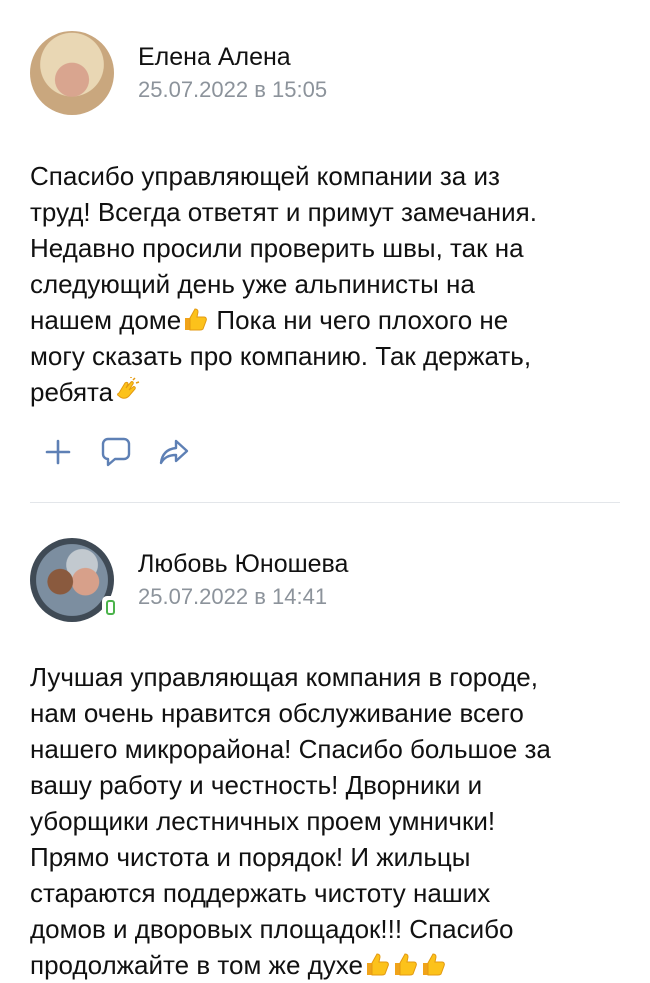 This screenshot has height=983, width=650. What do you see at coordinates (256, 785) in the screenshot?
I see `text-line: вашу работу и честность! Дворники и` at bounding box center [256, 785].